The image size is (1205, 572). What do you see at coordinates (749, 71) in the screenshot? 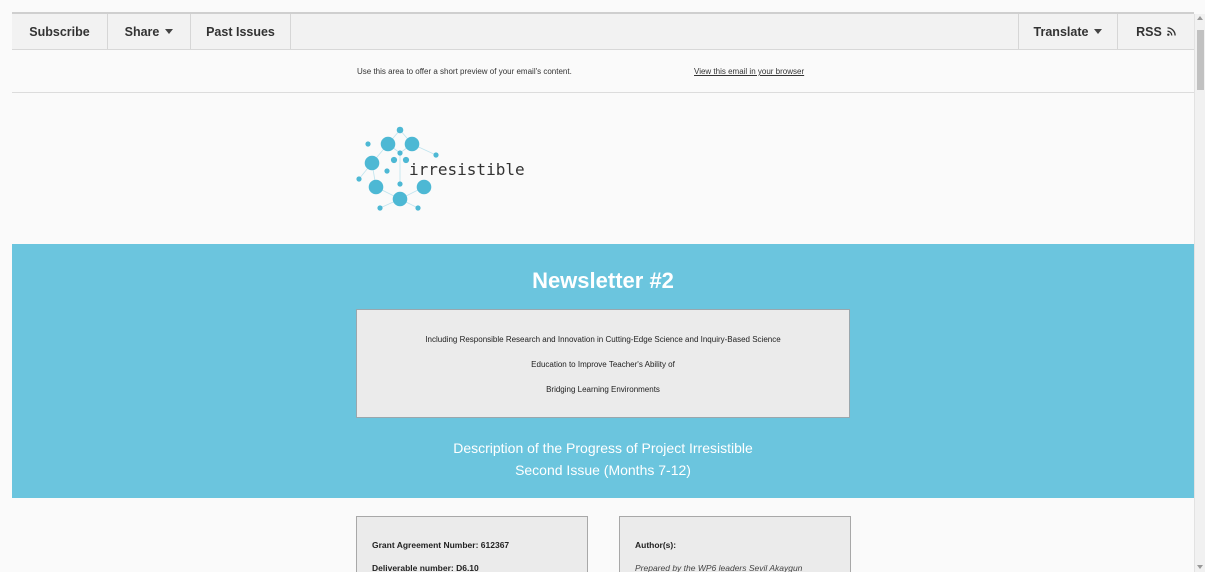
I see `view-in-browser-link: View this email in your browser` at bounding box center [749, 71].